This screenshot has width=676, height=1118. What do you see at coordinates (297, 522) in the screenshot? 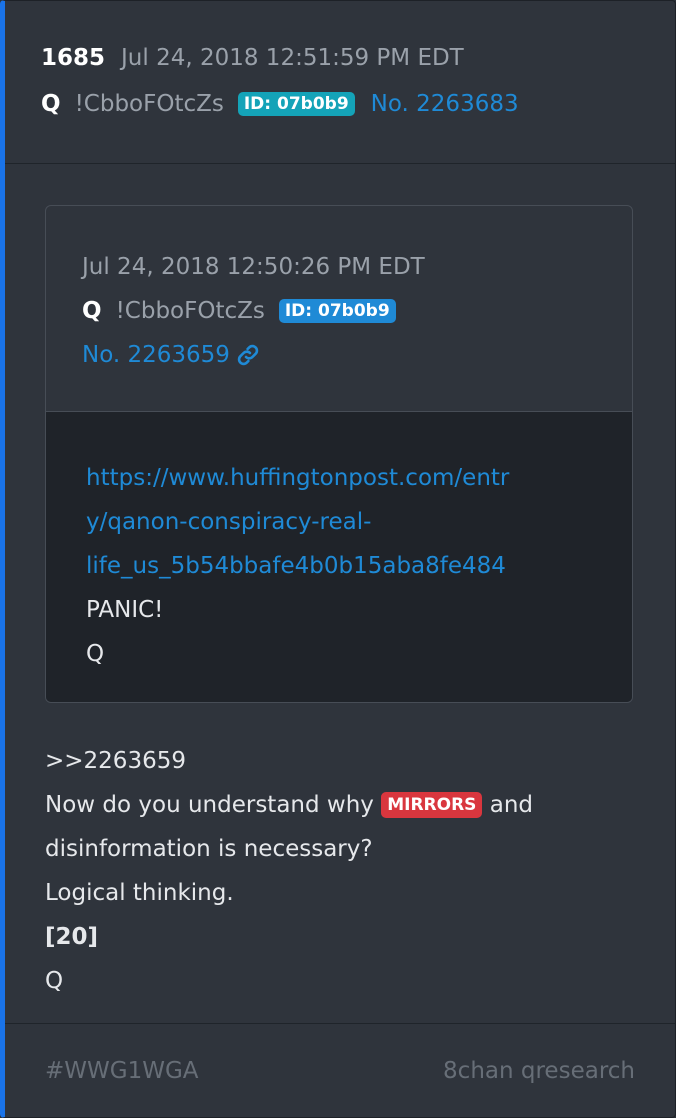
I see `quoted-url-line-2: y/qanon-conspiracy-real-` at bounding box center [297, 522].